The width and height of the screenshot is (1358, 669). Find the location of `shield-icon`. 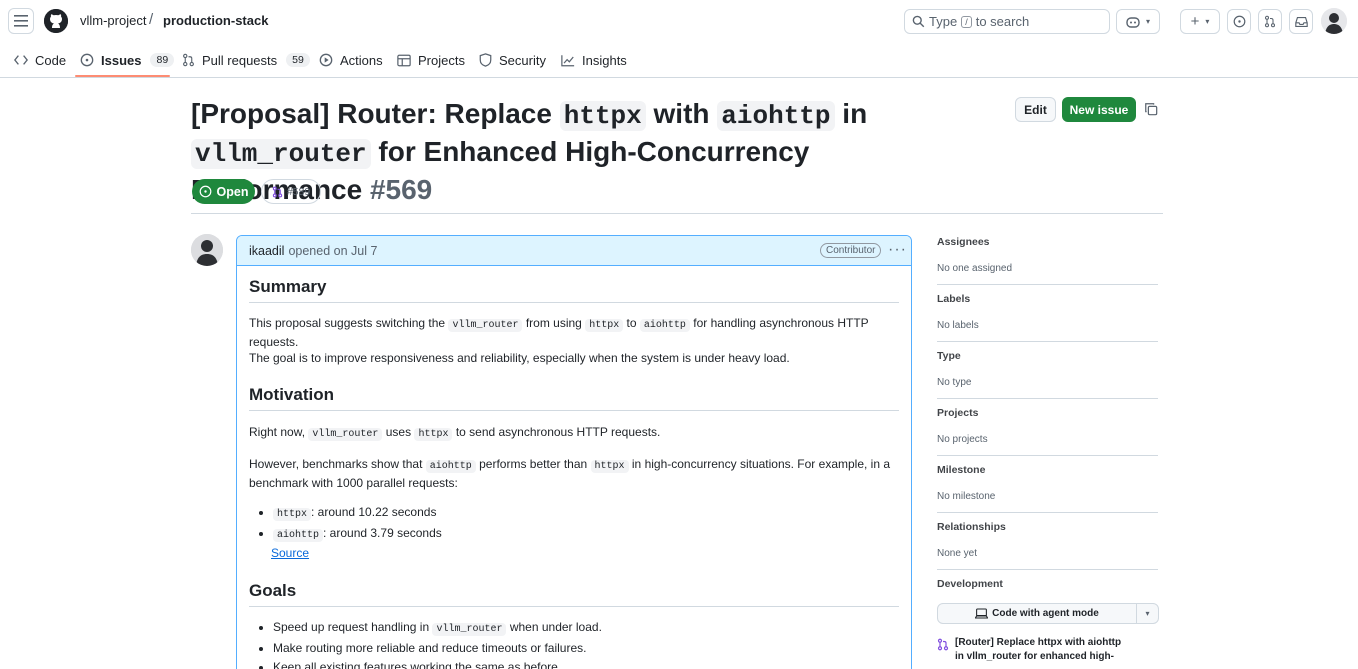

shield-icon is located at coordinates (485, 60).